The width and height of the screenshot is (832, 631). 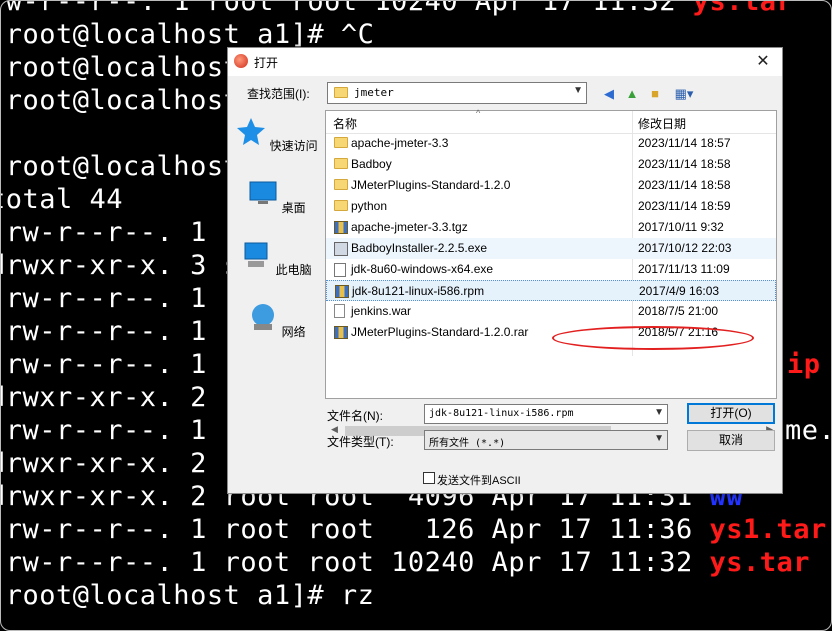 What do you see at coordinates (256, 254) in the screenshot?
I see `computer-icon` at bounding box center [256, 254].